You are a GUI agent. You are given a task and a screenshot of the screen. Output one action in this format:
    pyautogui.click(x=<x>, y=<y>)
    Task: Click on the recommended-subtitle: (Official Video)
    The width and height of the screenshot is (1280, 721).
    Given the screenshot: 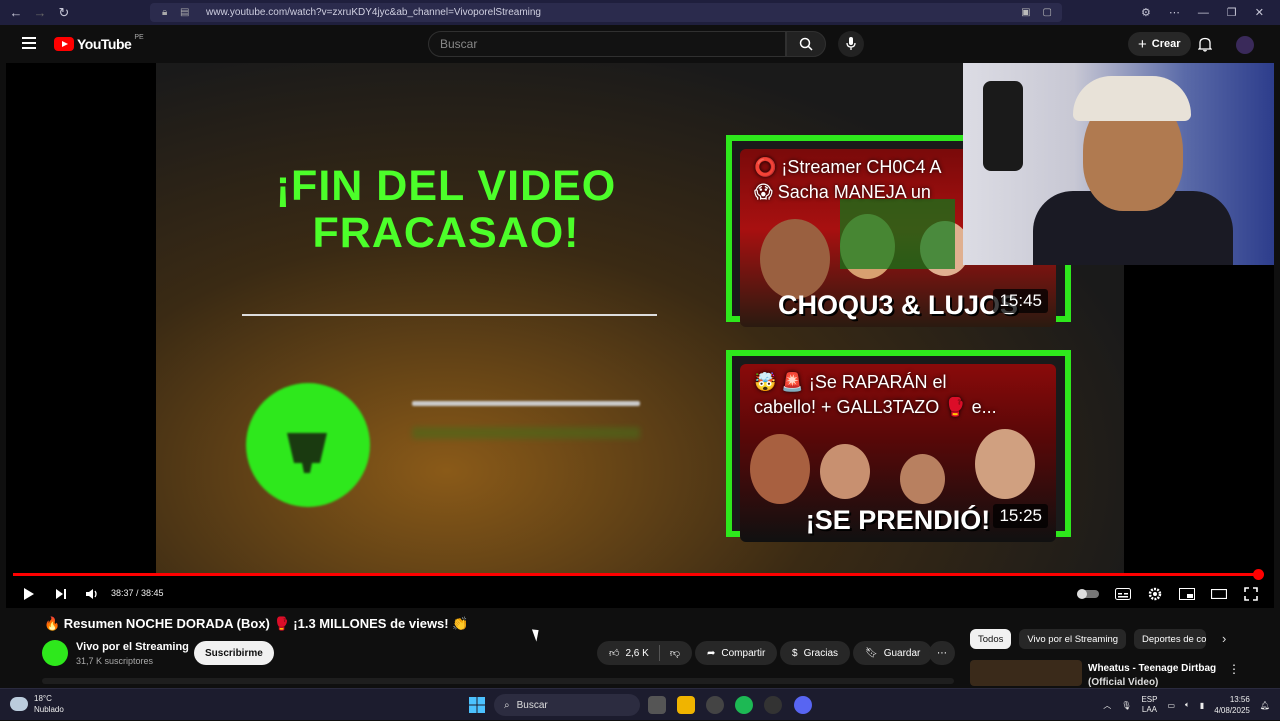 What is the action you would take?
    pyautogui.click(x=1123, y=682)
    